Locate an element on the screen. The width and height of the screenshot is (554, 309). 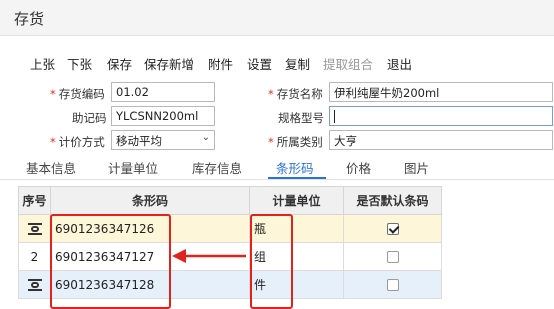
table-row: 6901236347128 件 is located at coordinates (230, 284).